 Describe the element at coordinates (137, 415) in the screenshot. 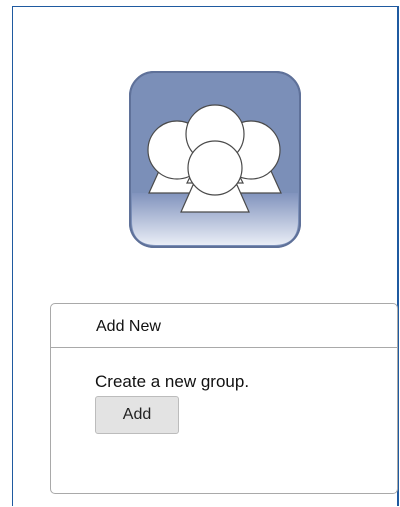

I see `add-button: Add` at that location.